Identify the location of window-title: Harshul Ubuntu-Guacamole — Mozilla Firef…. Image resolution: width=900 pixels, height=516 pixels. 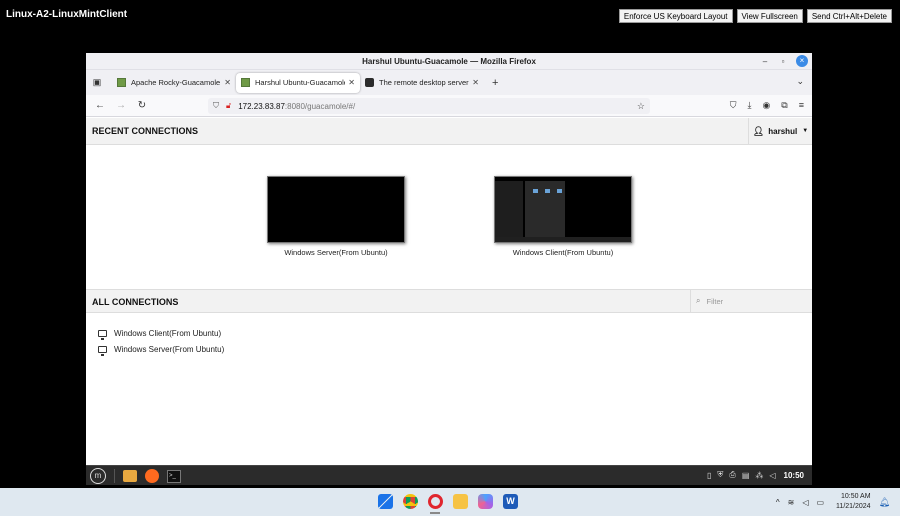
(449, 61).